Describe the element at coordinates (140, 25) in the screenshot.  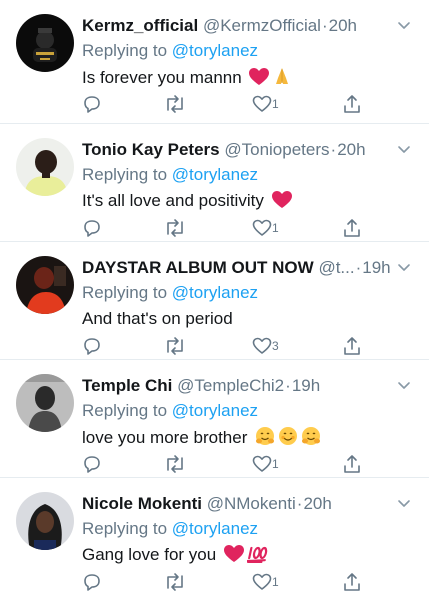
I see `display-name: Kermz_official` at that location.